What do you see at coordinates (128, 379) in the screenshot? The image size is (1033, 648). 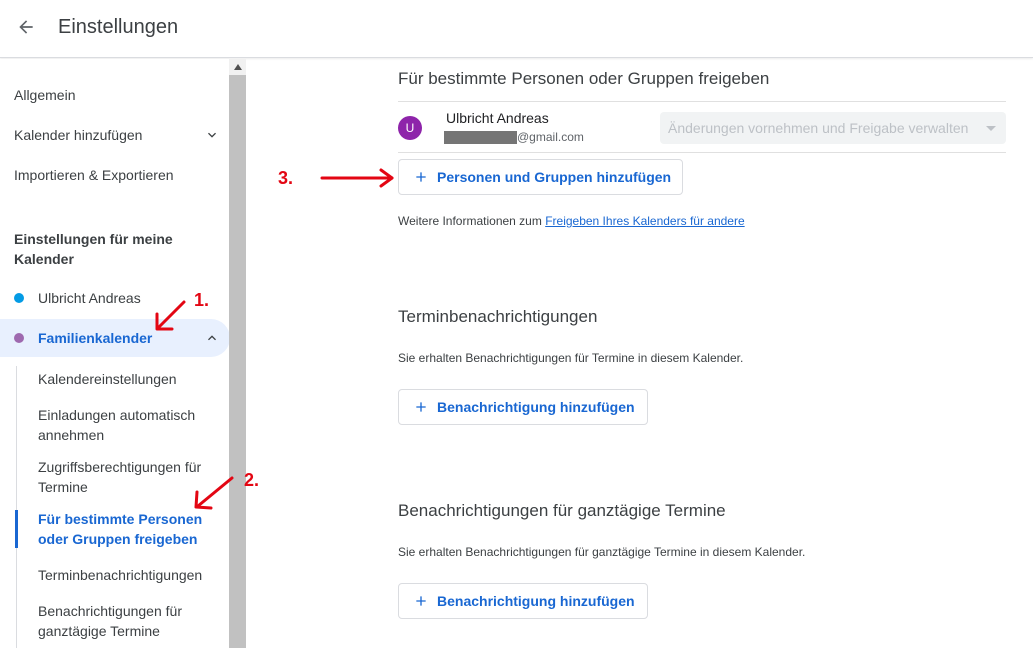 I see `subnav-item-calendar-settings: Kalendereinstellungen` at bounding box center [128, 379].